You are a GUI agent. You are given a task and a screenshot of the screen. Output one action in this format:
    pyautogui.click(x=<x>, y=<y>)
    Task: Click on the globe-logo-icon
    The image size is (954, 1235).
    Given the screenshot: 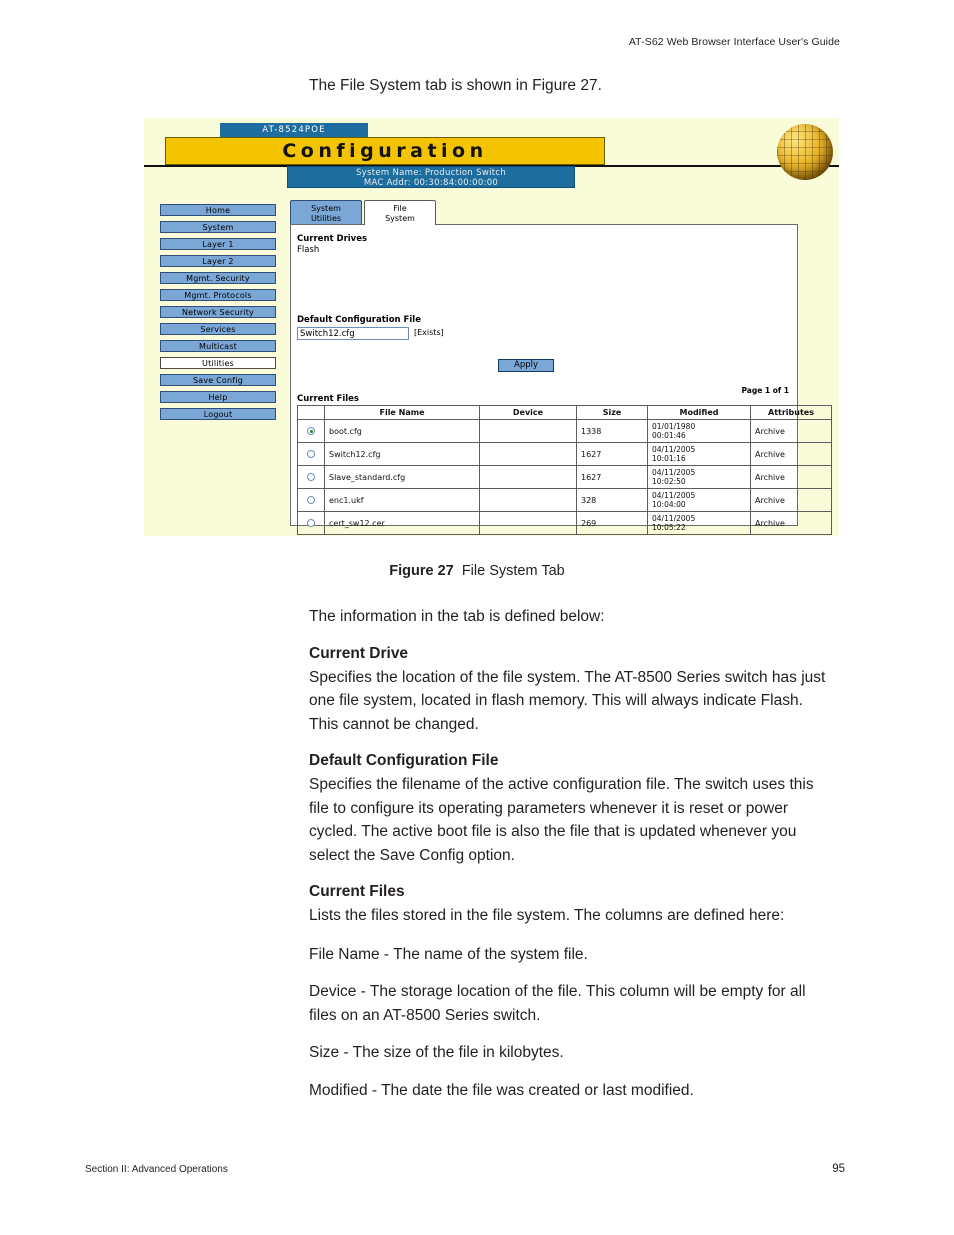 What is the action you would take?
    pyautogui.click(x=805, y=152)
    